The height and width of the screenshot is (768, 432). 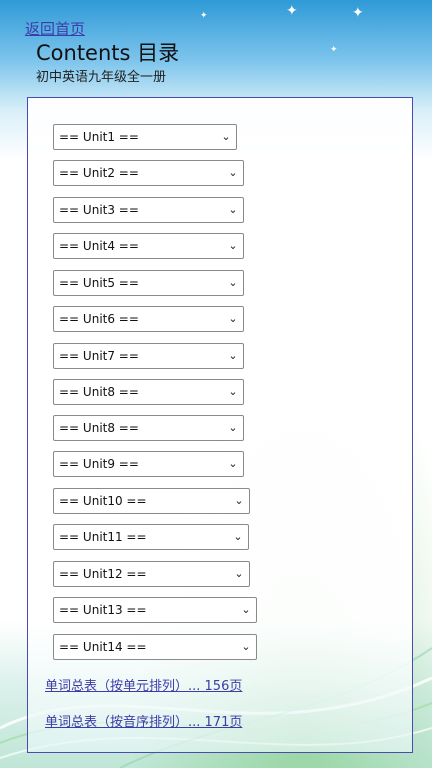 What do you see at coordinates (99, 173) in the screenshot?
I see `unit-select-value: == Unit2 ==` at bounding box center [99, 173].